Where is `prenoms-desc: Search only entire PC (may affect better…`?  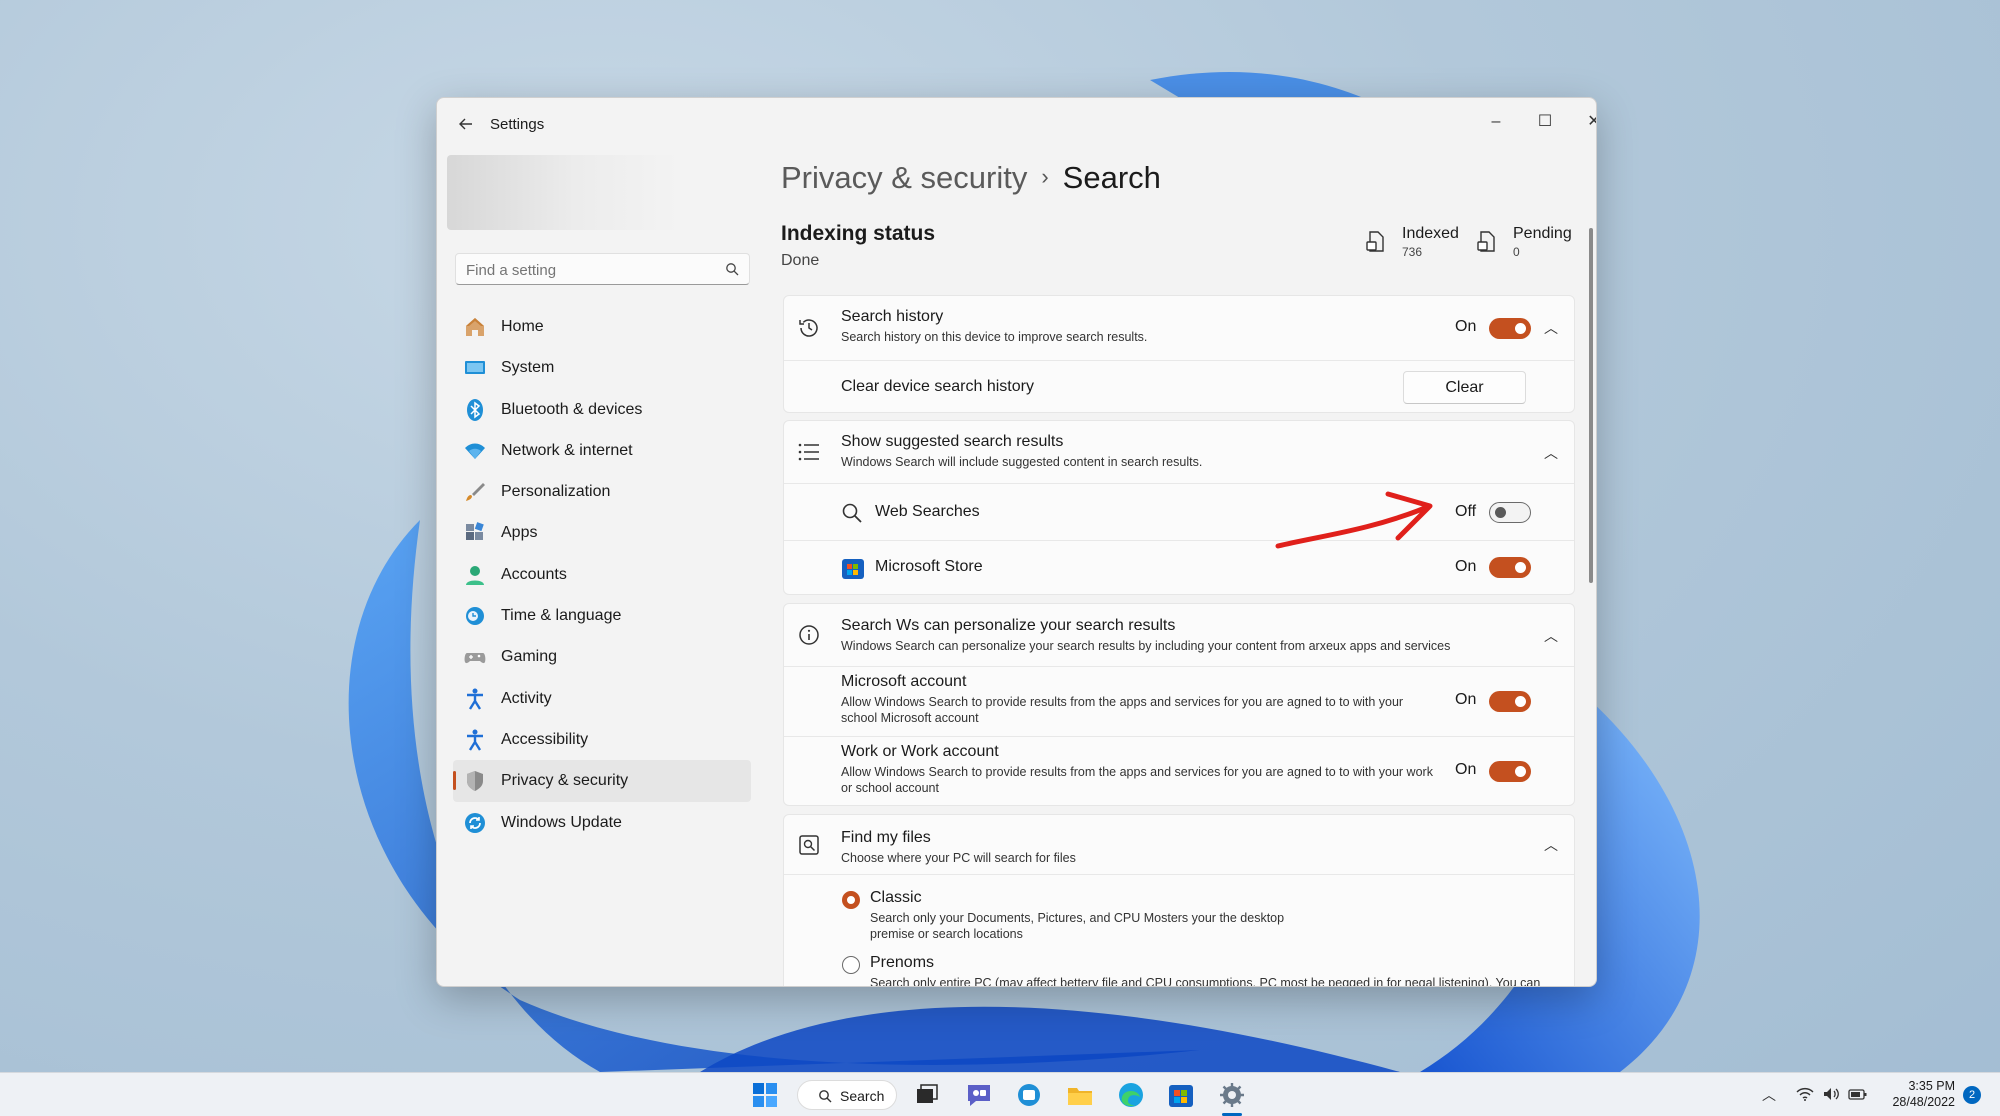 prenoms-desc: Search only entire PC (may affect better… is located at coordinates (1205, 981).